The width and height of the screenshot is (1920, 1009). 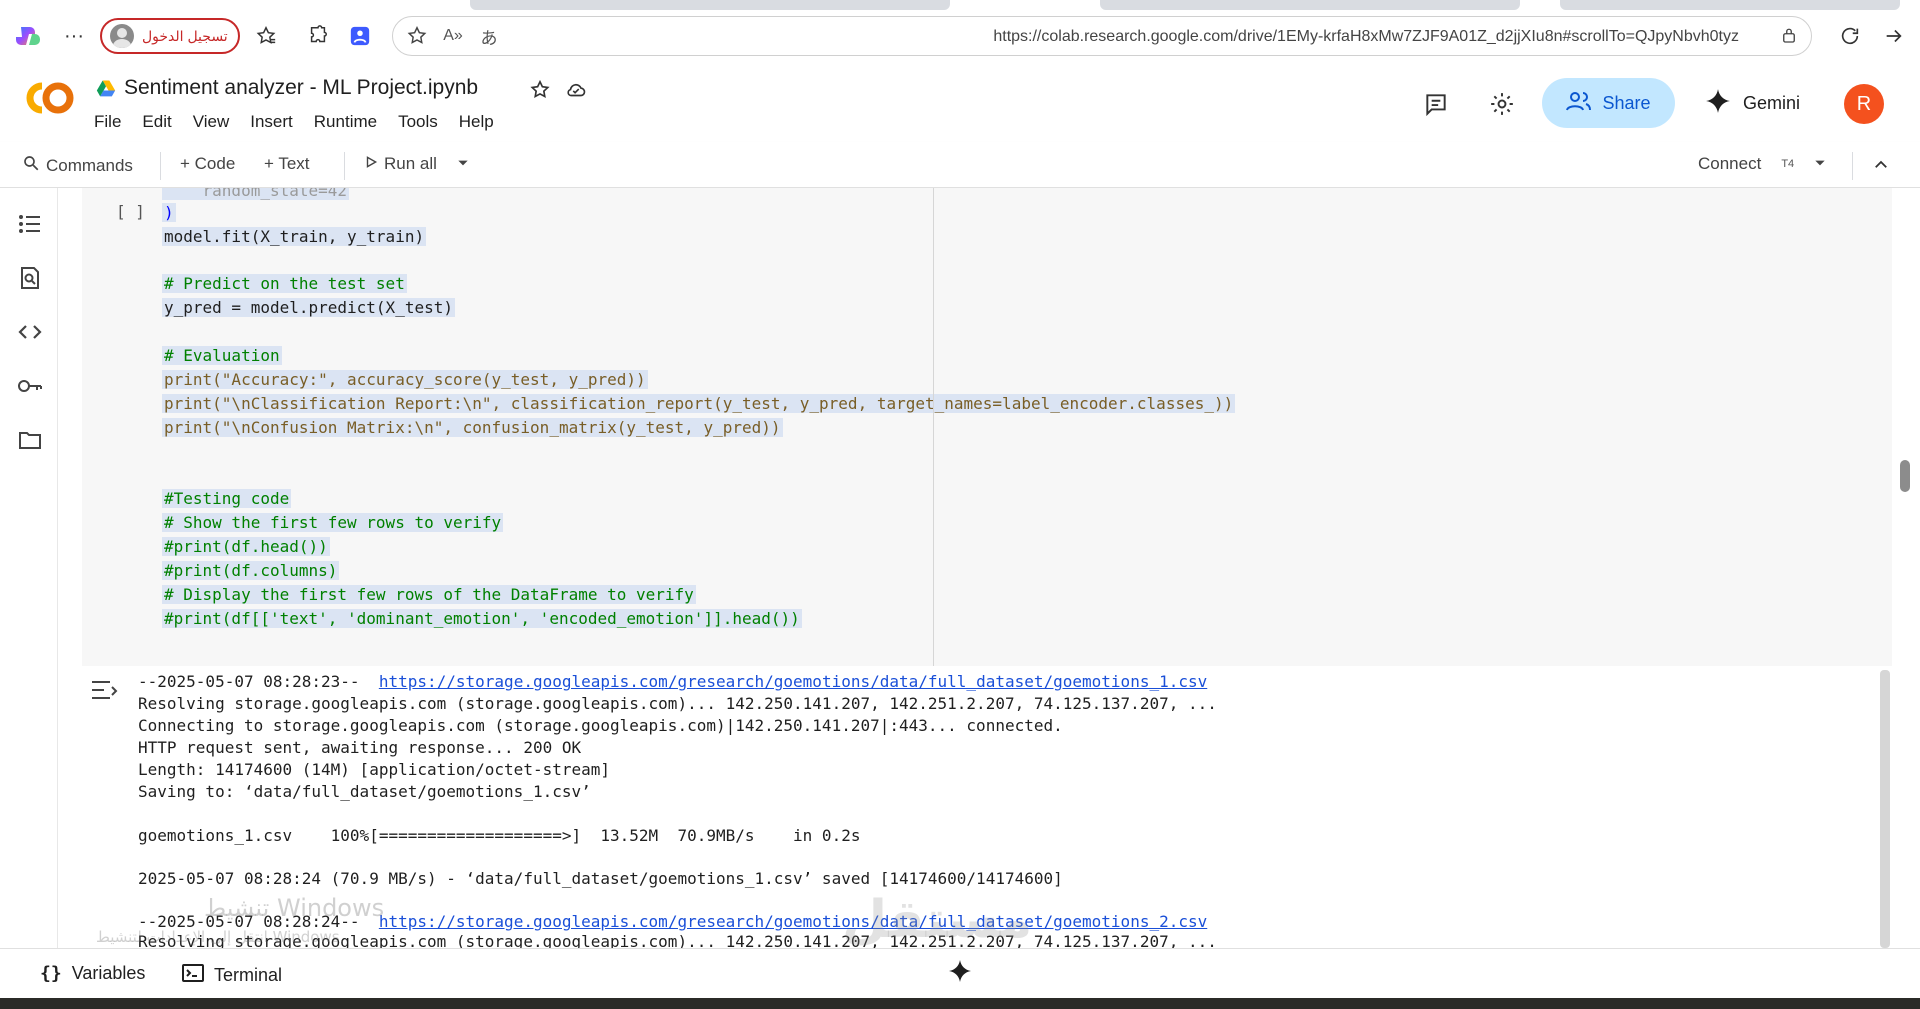 What do you see at coordinates (113, 122) in the screenshot?
I see `menu-file: File` at bounding box center [113, 122].